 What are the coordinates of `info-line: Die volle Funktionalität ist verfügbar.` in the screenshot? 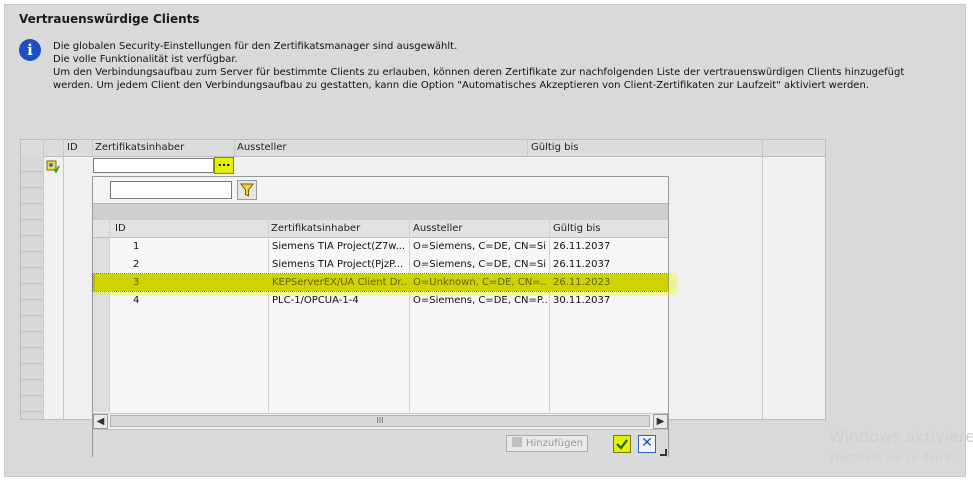 It's located at (145, 59).